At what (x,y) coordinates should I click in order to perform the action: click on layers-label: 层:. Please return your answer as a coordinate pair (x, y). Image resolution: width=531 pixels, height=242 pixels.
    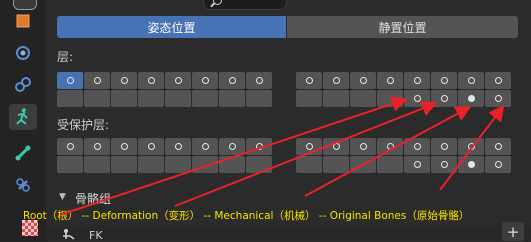
    Looking at the image, I should click on (65, 57).